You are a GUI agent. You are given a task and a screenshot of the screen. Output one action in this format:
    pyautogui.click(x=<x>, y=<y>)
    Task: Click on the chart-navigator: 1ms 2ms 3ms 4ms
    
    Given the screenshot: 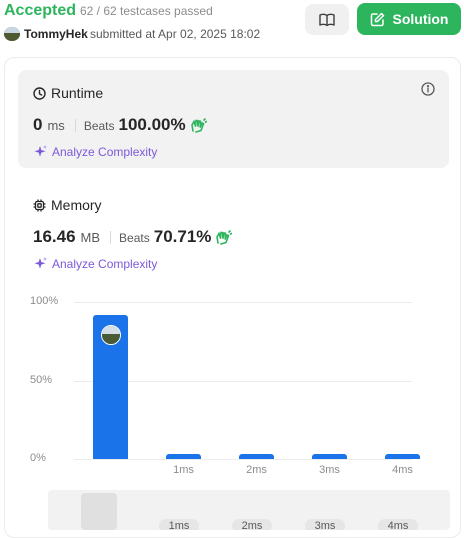 What is the action you would take?
    pyautogui.click(x=249, y=510)
    